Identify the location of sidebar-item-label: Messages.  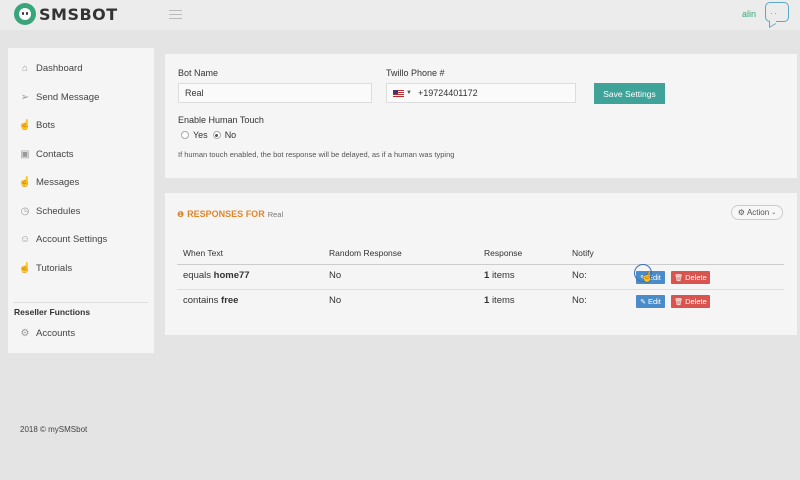
(58, 182).